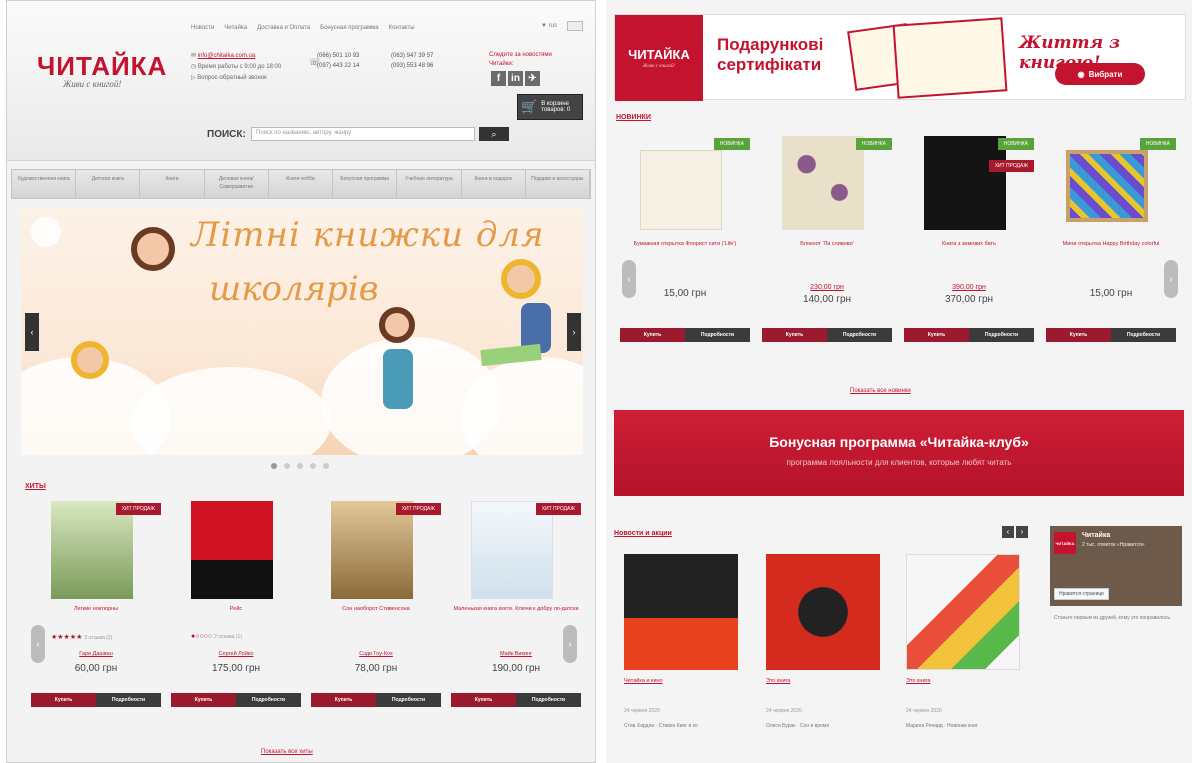  Describe the element at coordinates (1022, 532) in the screenshot. I see `news-next-button: ›` at that location.